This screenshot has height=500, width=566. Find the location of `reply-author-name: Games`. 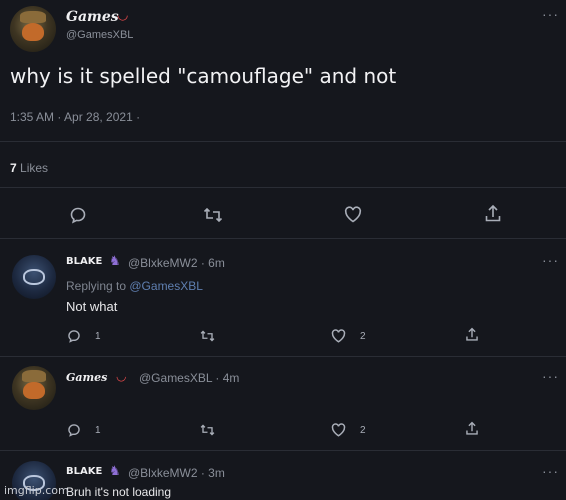

reply-author-name: Games is located at coordinates (86, 377).